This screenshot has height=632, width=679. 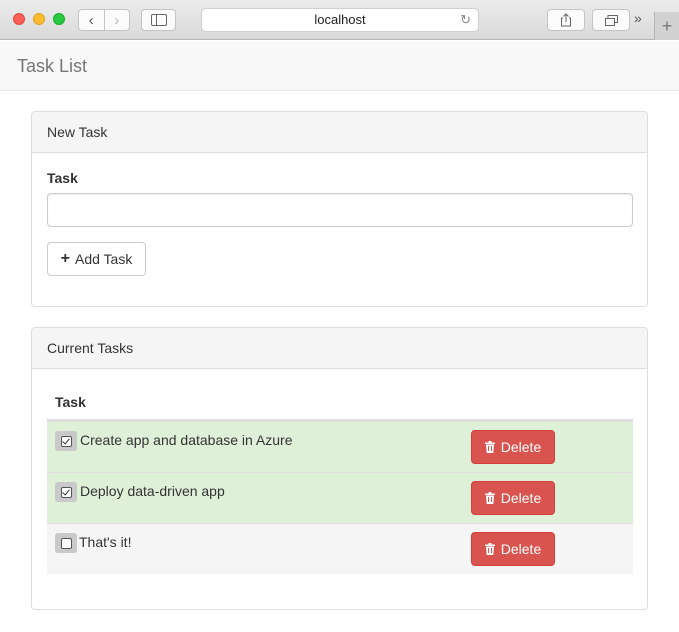 What do you see at coordinates (340, 497) in the screenshot?
I see `table-row: Deploy data-driven app Delete` at bounding box center [340, 497].